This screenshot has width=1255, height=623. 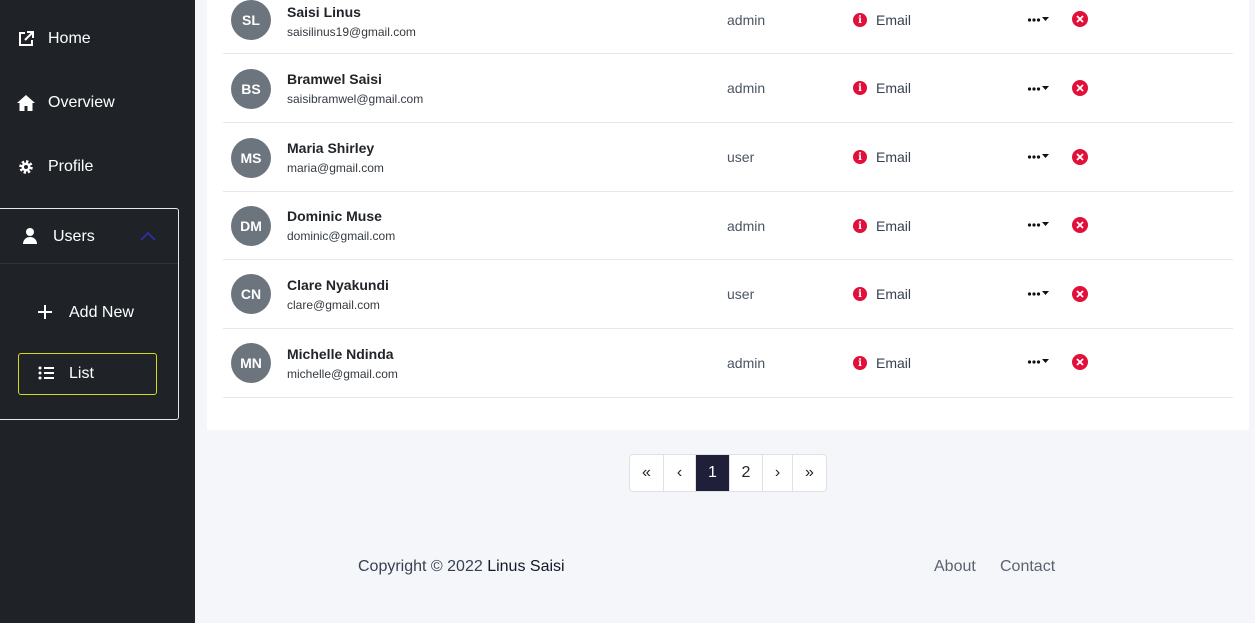 I want to click on user-name: Maria Shirley, so click(x=331, y=148).